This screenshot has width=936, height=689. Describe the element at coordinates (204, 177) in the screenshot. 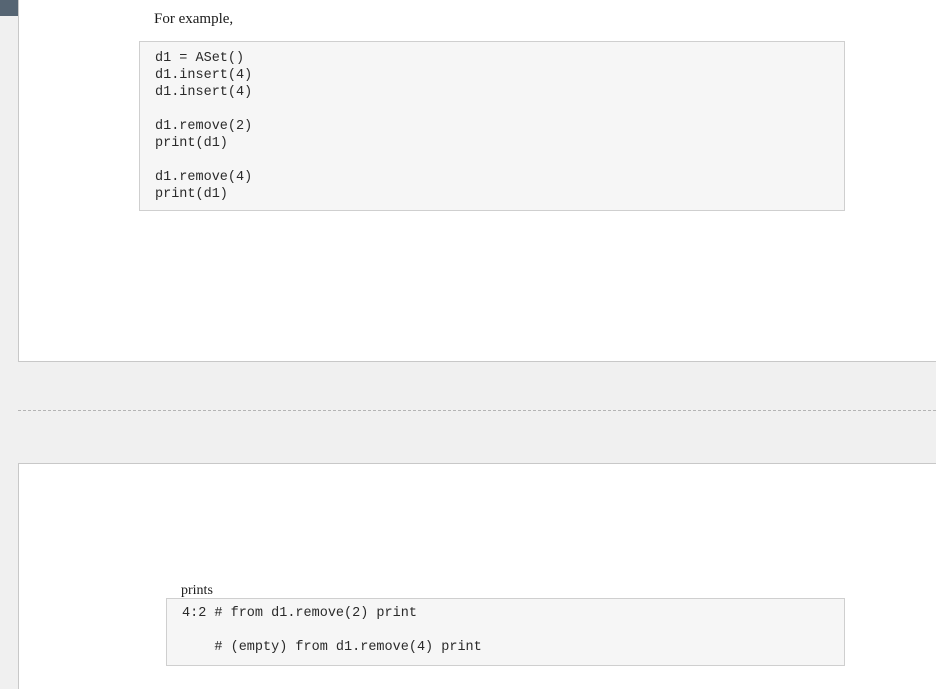

I see `code-line: d1.remove(4)` at that location.